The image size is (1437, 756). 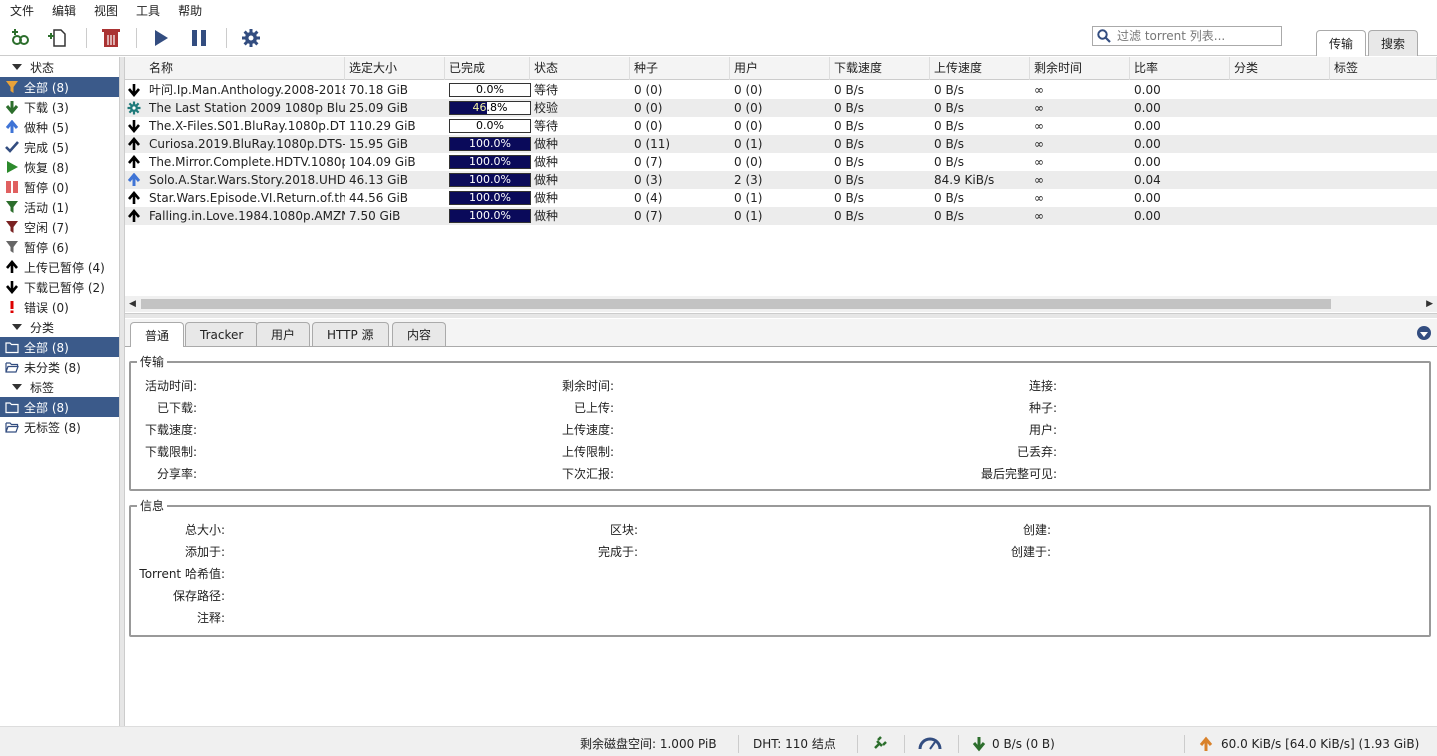 What do you see at coordinates (490, 125) in the screenshot?
I see `progress-text: 0.0%` at bounding box center [490, 125].